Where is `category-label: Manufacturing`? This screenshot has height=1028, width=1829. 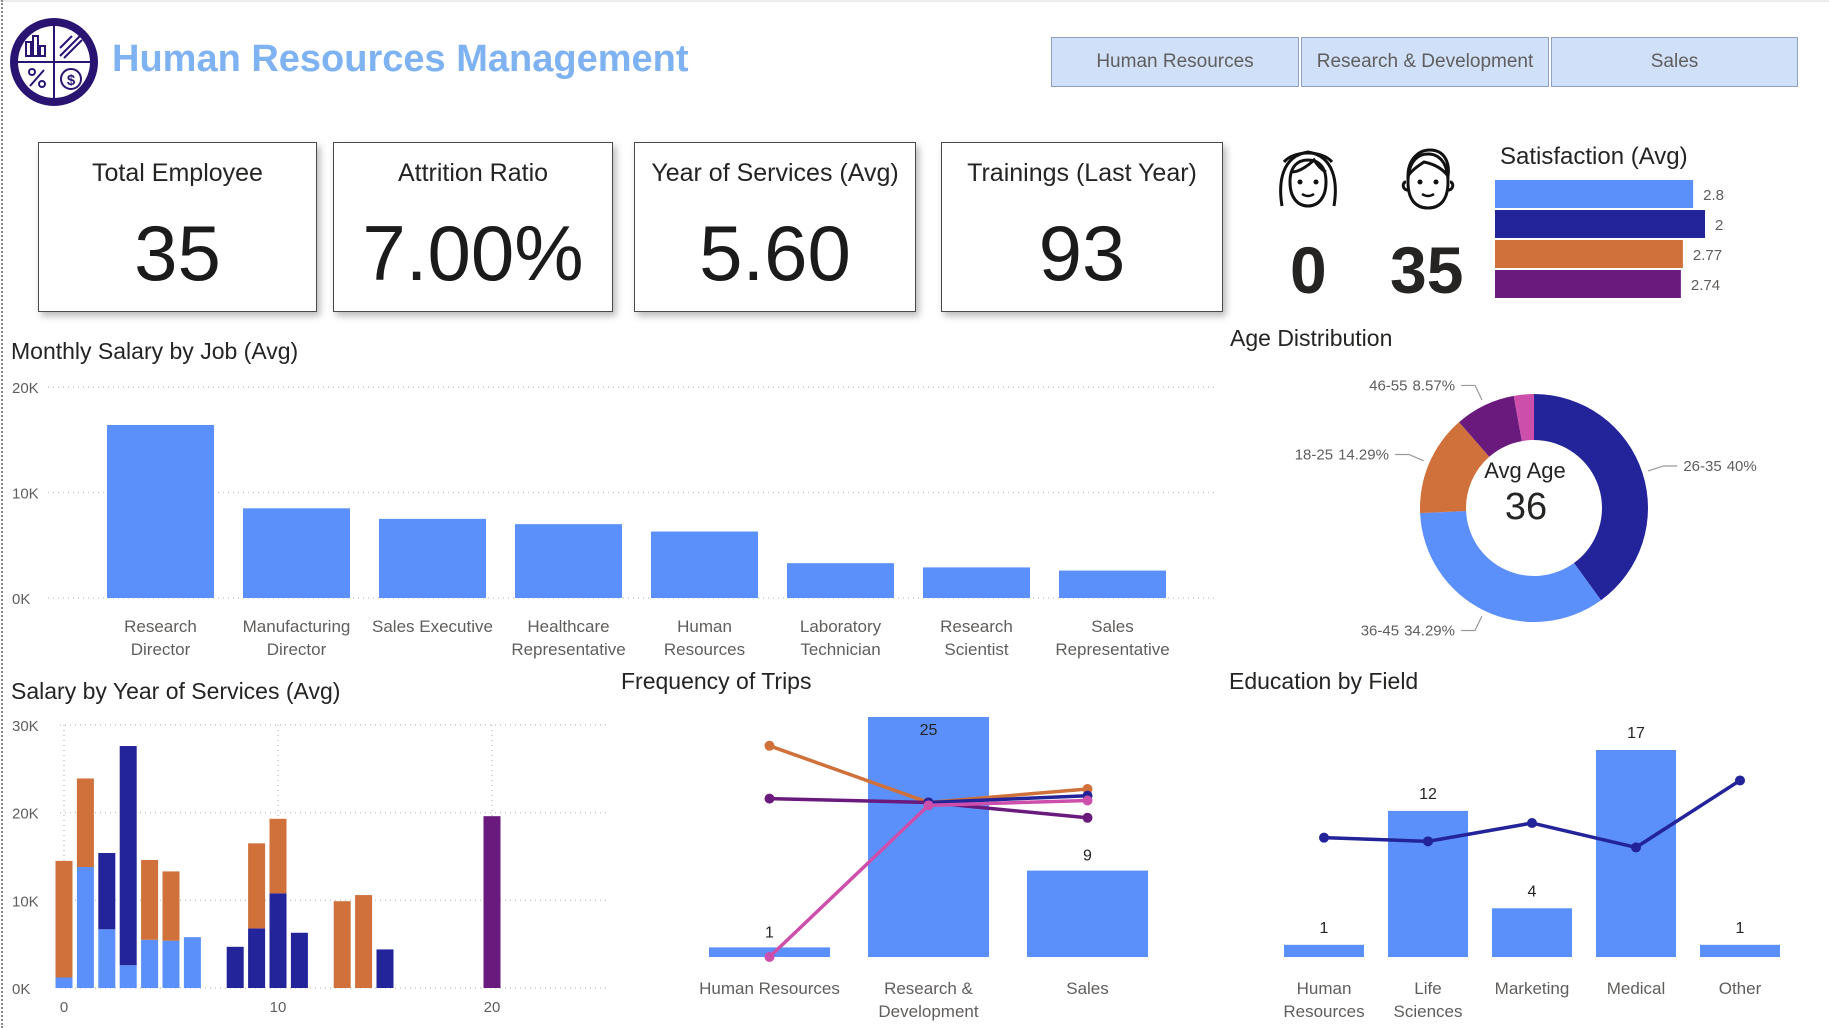
category-label: Manufacturing is located at coordinates (297, 626).